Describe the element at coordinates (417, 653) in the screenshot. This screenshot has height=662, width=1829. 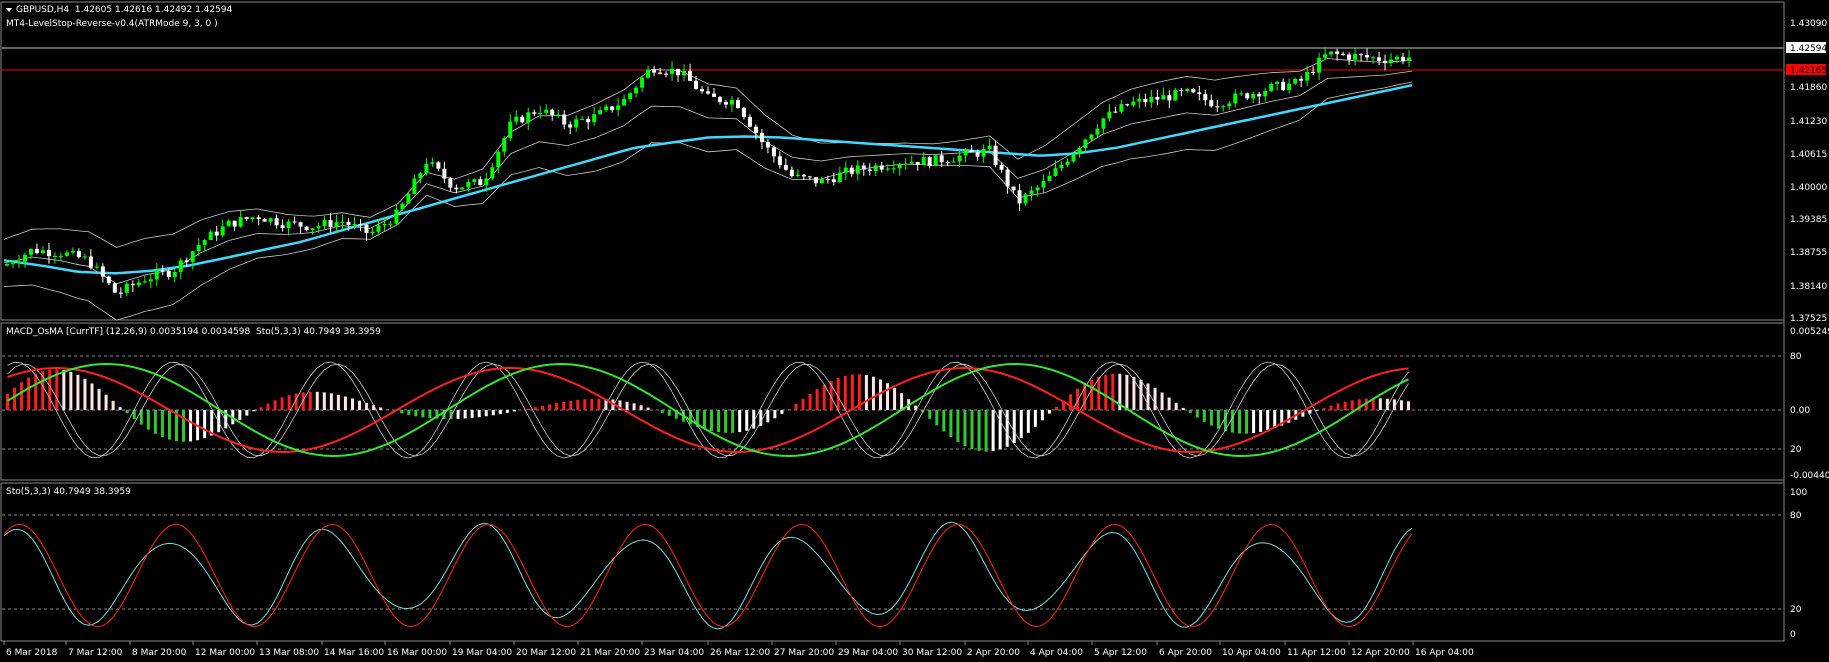
I see `time-label: 16 Mar 00:00` at that location.